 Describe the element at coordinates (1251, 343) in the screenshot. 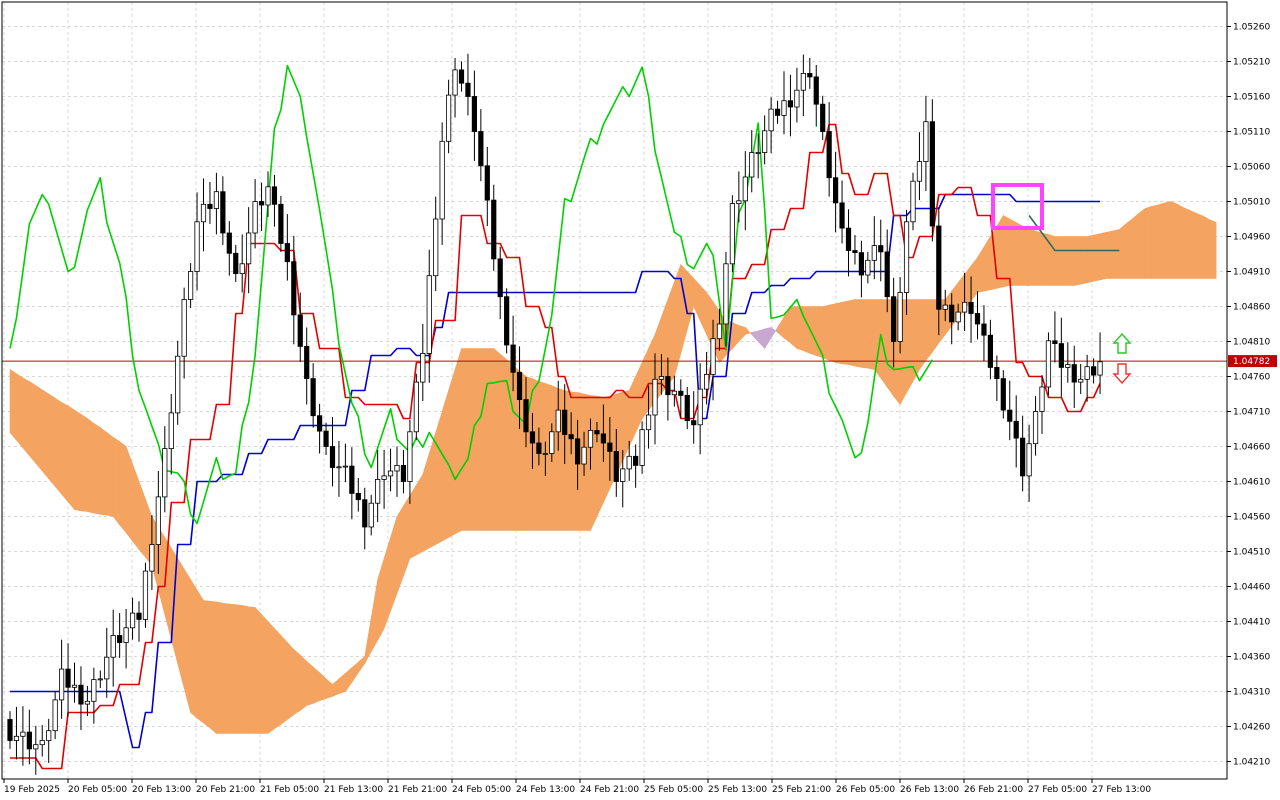

I see `y-tick-label: 1.04810` at that location.